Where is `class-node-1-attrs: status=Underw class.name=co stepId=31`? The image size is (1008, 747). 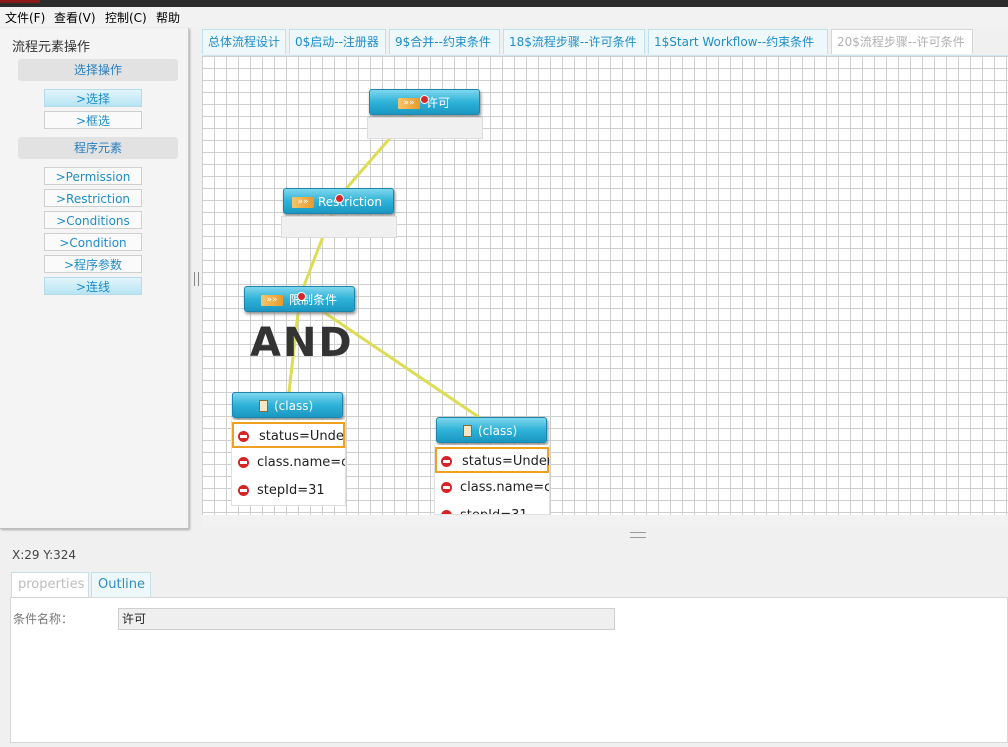
class-node-1-attrs: status=Underw class.name=co stepId=31 is located at coordinates (288, 463).